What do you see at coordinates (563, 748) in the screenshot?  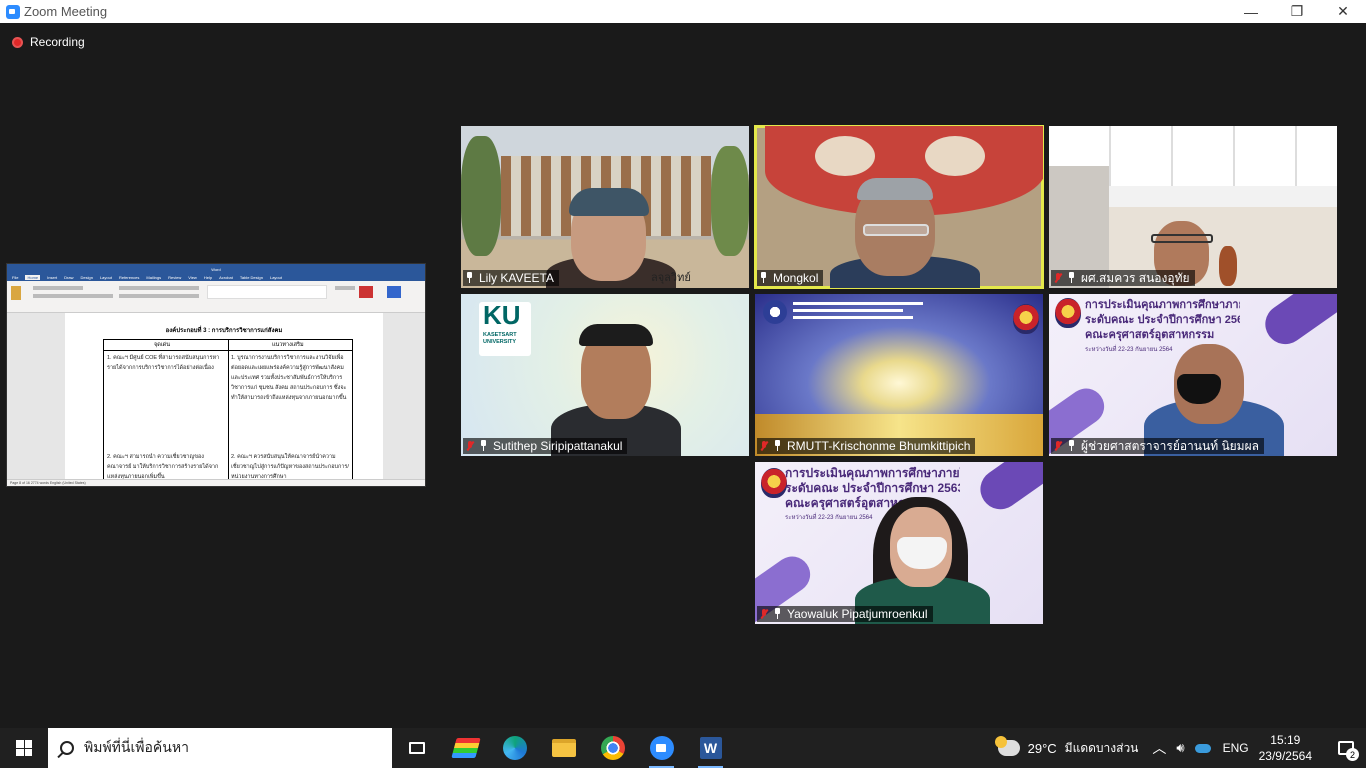 I see `taskbar-app-file-explorer` at bounding box center [563, 748].